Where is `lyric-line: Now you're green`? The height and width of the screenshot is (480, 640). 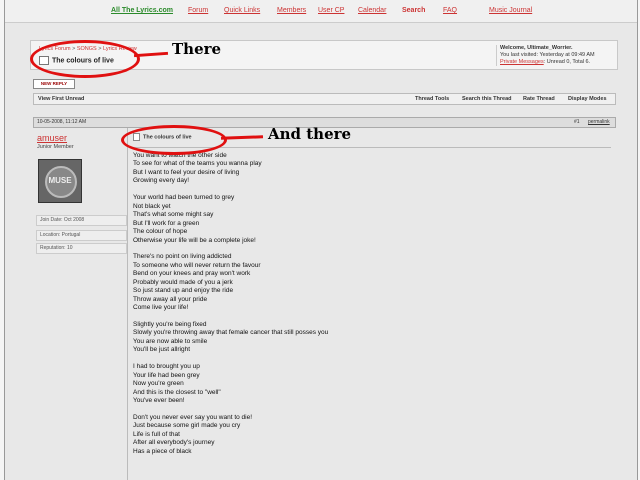
lyric-line: Now you're green is located at coordinates (158, 384).